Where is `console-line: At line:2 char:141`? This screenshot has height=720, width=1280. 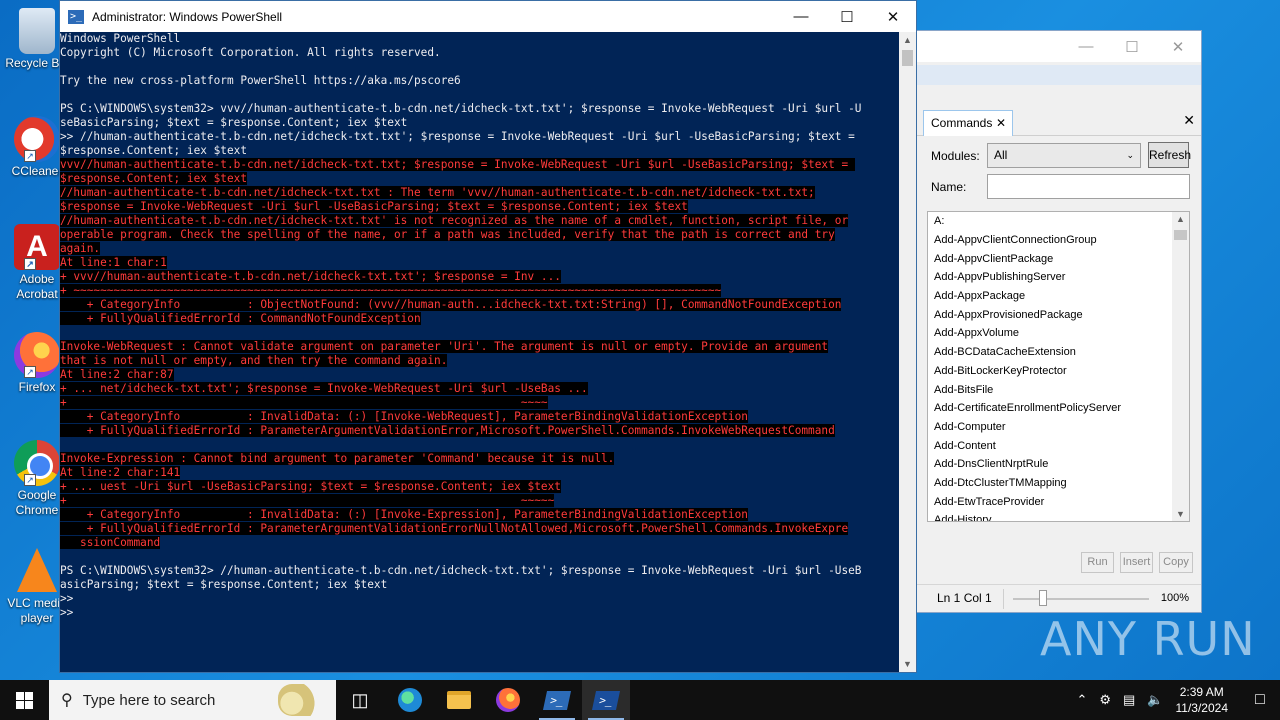
console-line: At line:2 char:141 is located at coordinates (120, 472).